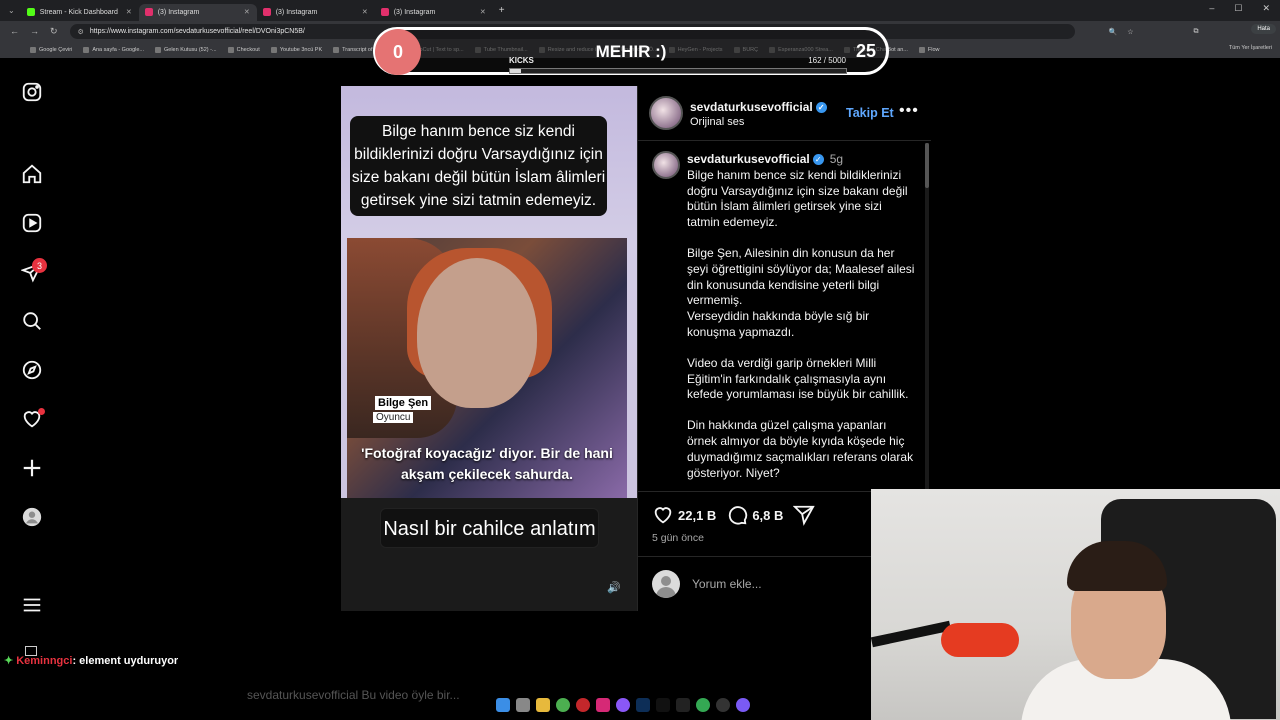 This screenshot has height=720, width=1280. Describe the element at coordinates (243, 50) in the screenshot. I see `bookmark-item: Checkout` at that location.